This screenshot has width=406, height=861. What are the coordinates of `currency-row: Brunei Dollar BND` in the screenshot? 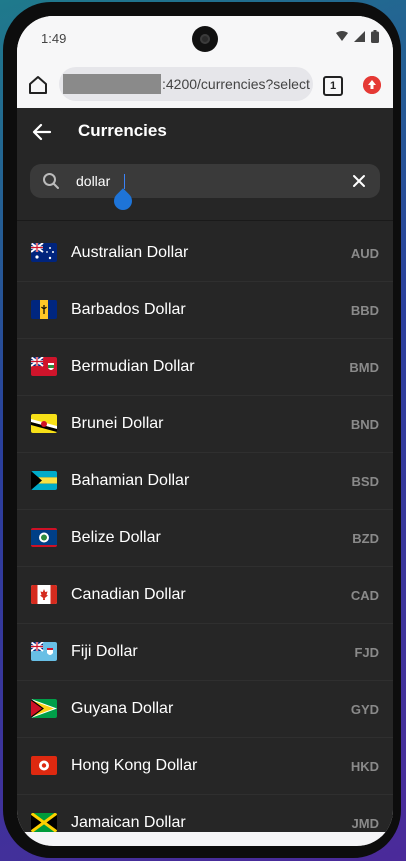 It's located at (205, 424).